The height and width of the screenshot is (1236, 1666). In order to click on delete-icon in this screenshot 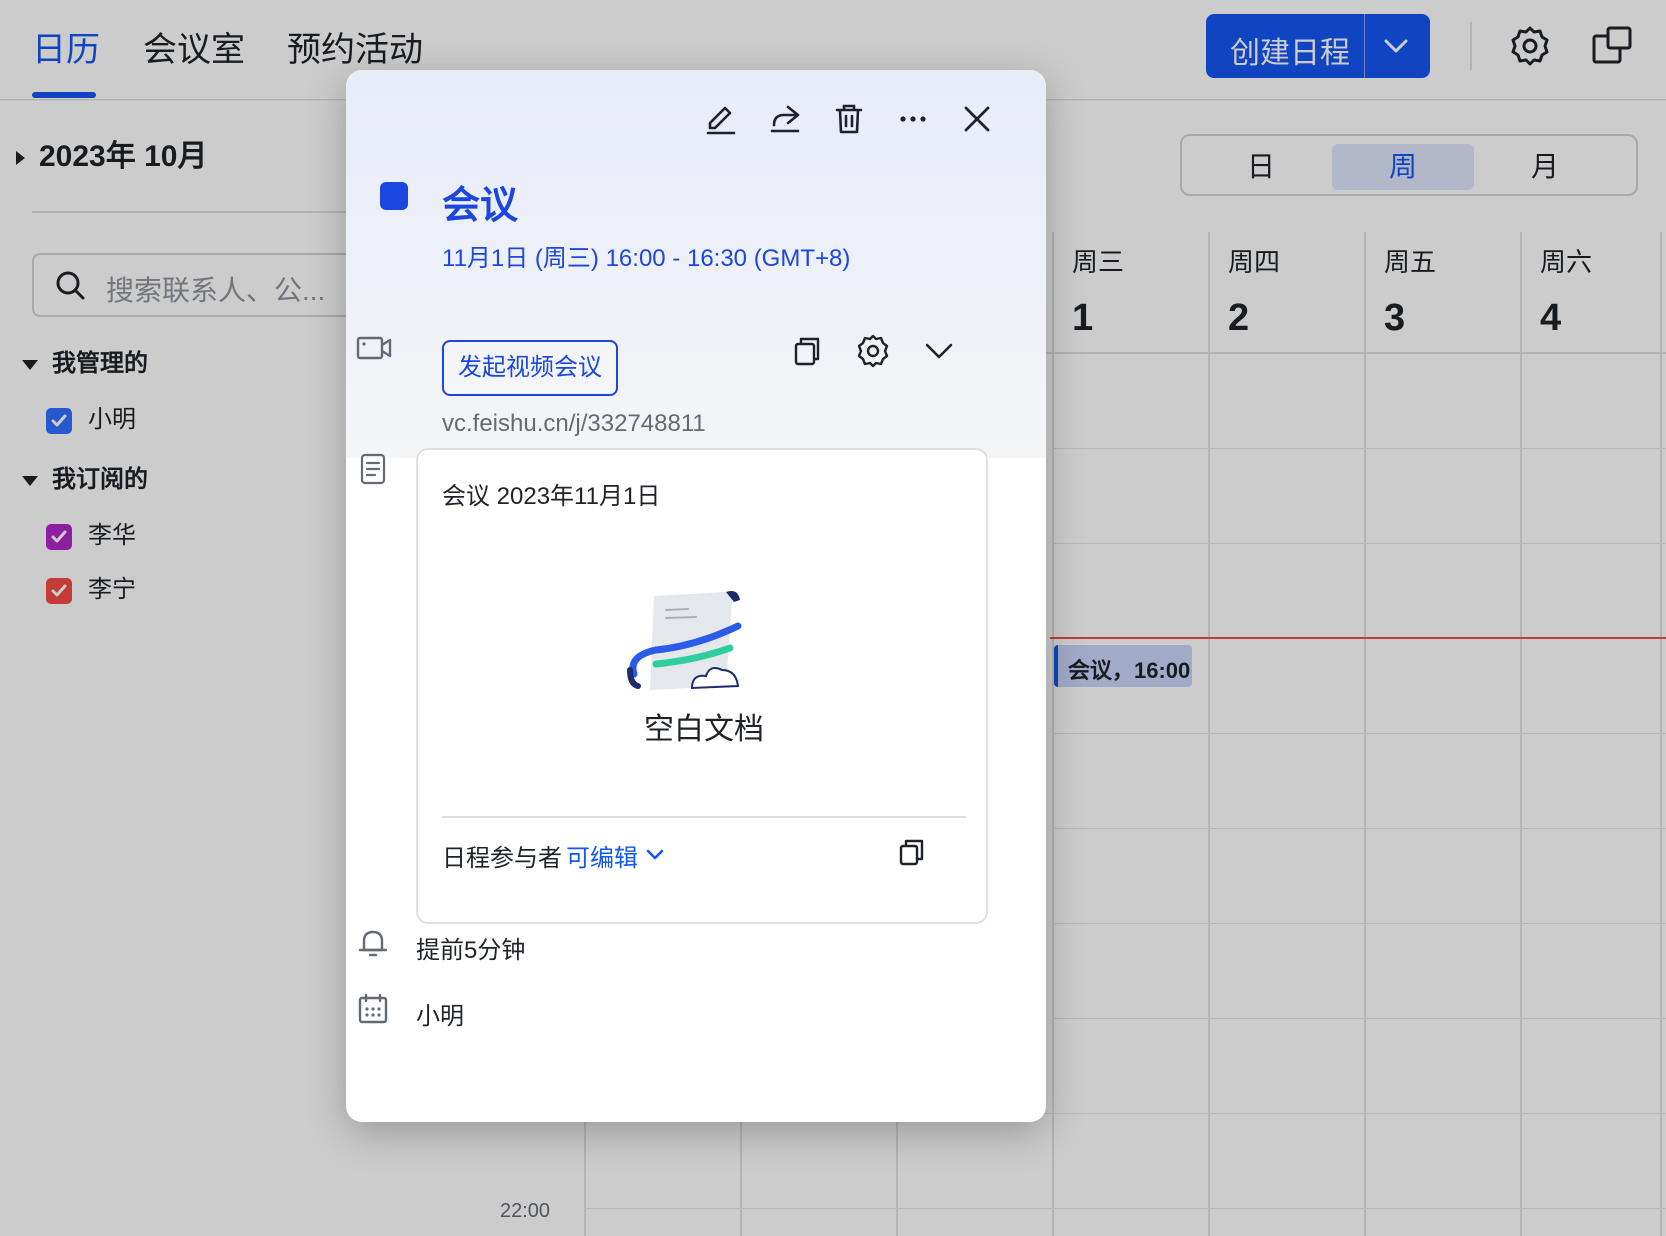, I will do `click(849, 119)`.